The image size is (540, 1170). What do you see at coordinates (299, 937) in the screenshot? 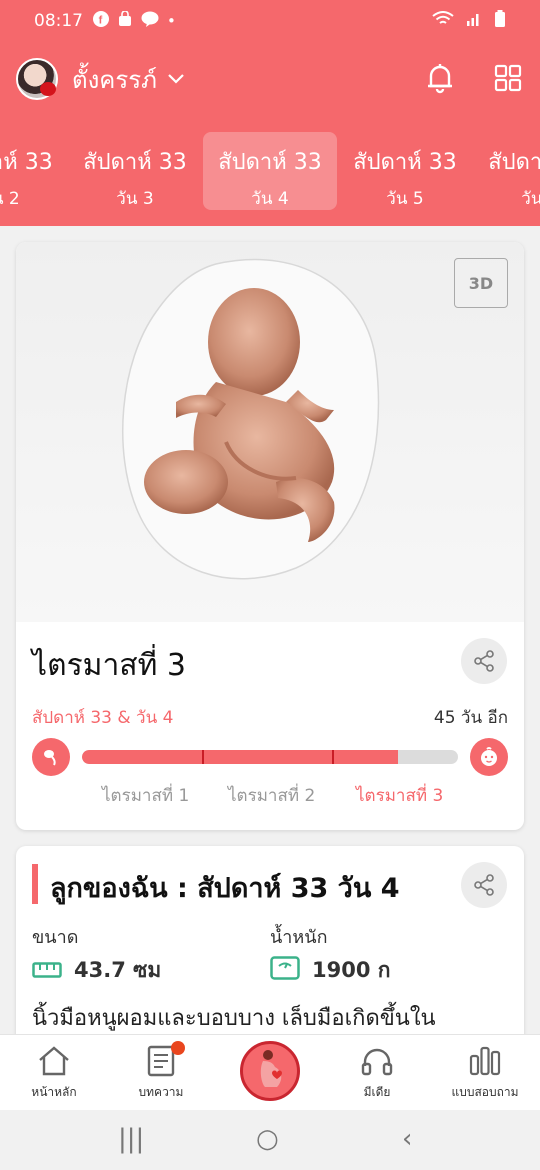
I see `weight-label: น้ำหนัก` at bounding box center [299, 937].